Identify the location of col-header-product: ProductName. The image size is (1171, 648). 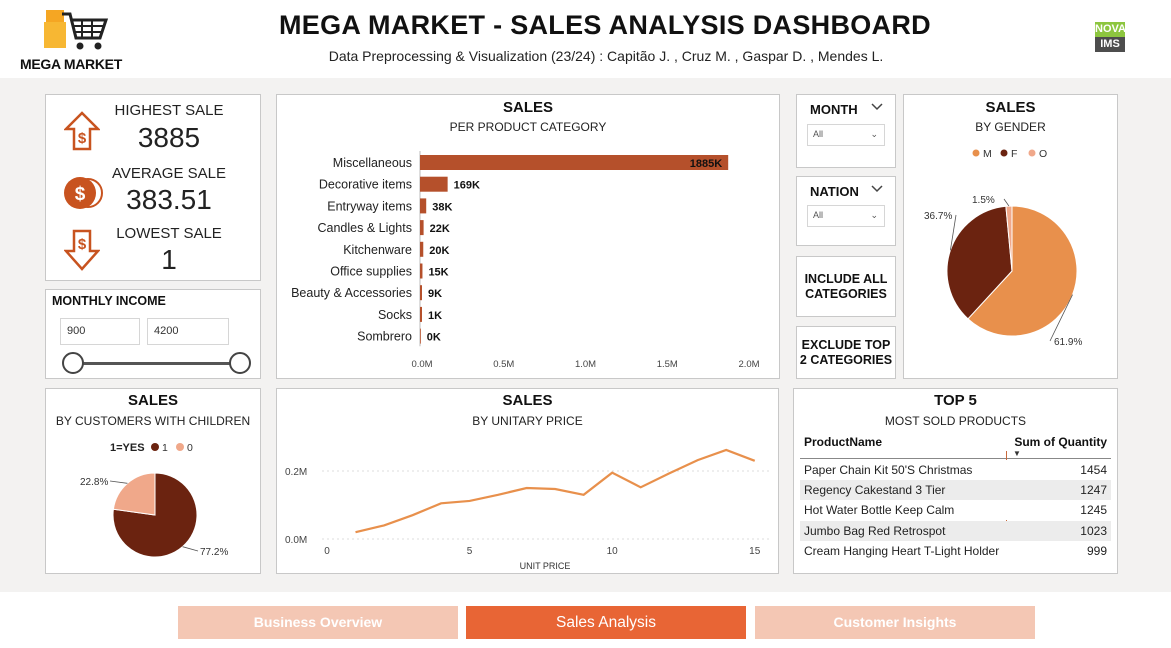
(843, 442).